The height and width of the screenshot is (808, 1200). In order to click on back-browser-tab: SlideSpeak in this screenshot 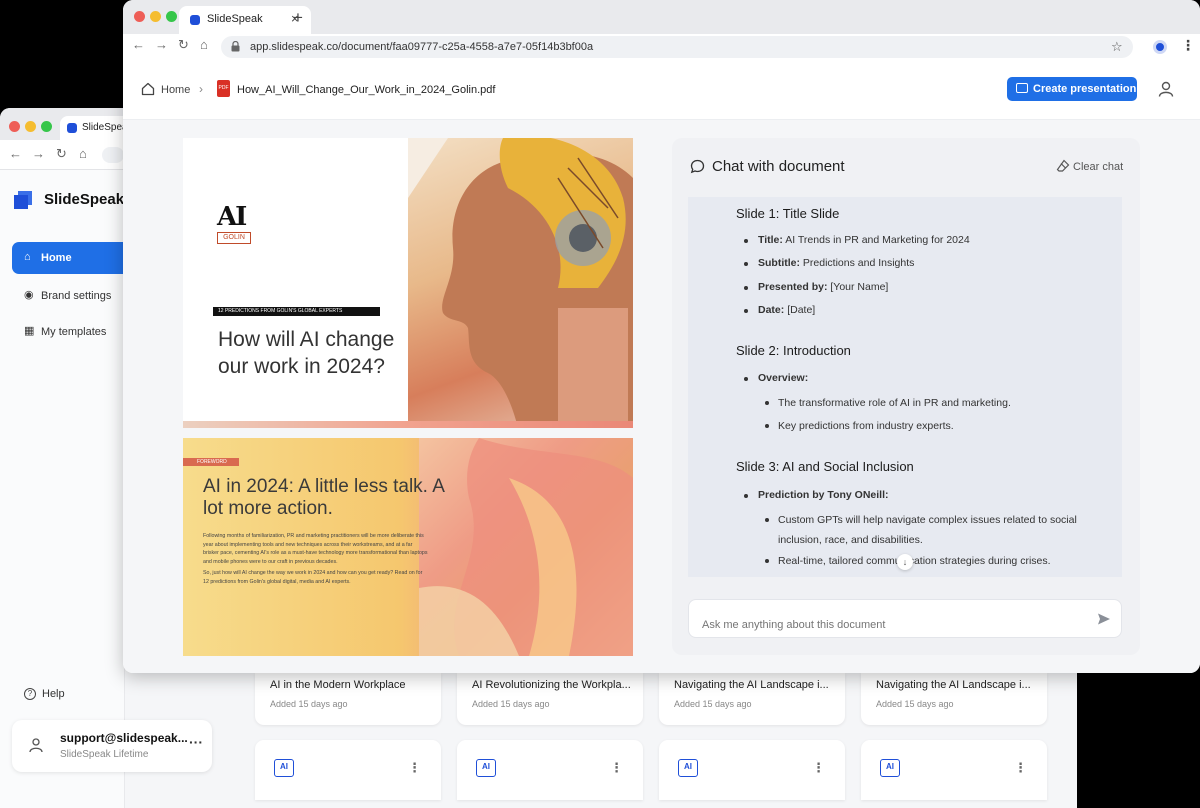, I will do `click(95, 128)`.